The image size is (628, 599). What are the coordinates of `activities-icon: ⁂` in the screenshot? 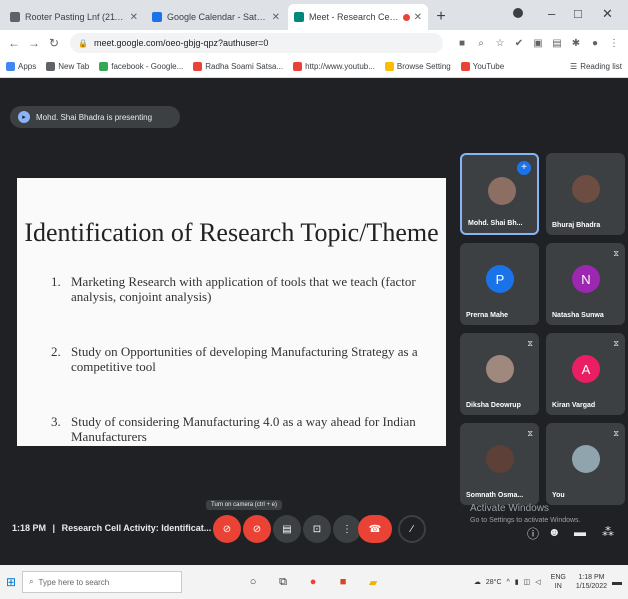 It's located at (608, 532).